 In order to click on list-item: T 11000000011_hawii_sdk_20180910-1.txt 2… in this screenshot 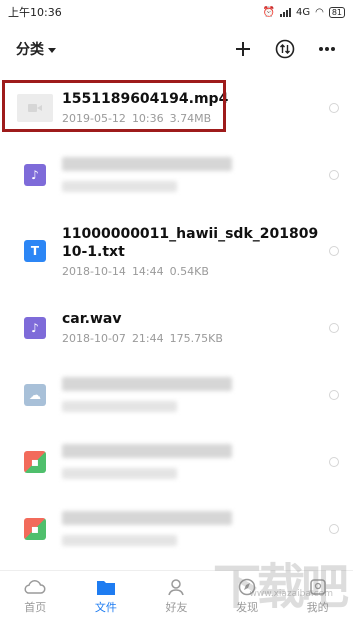, I will do `click(176, 251)`.